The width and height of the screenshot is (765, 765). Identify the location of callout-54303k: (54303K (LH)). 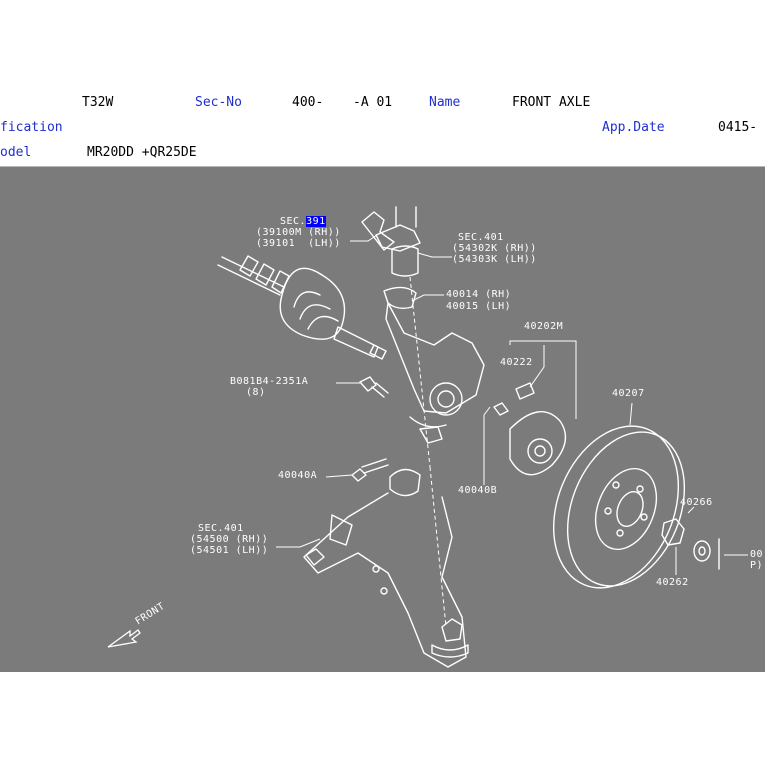
(494, 260).